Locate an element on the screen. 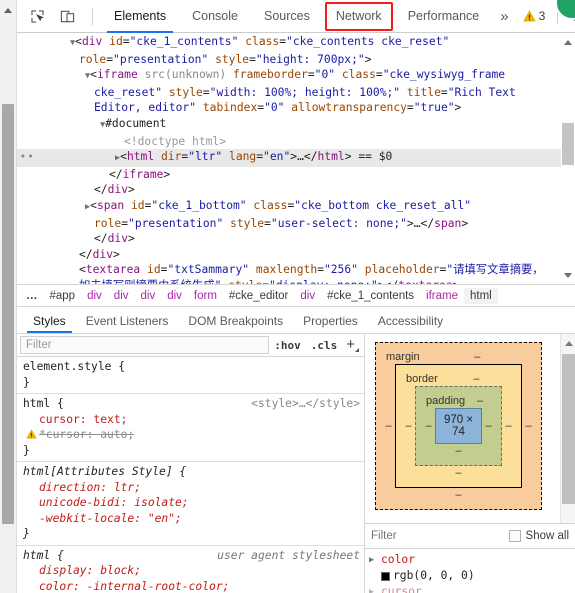 The height and width of the screenshot is (593, 575). sidebar-tab-properties: Properties is located at coordinates (330, 323).